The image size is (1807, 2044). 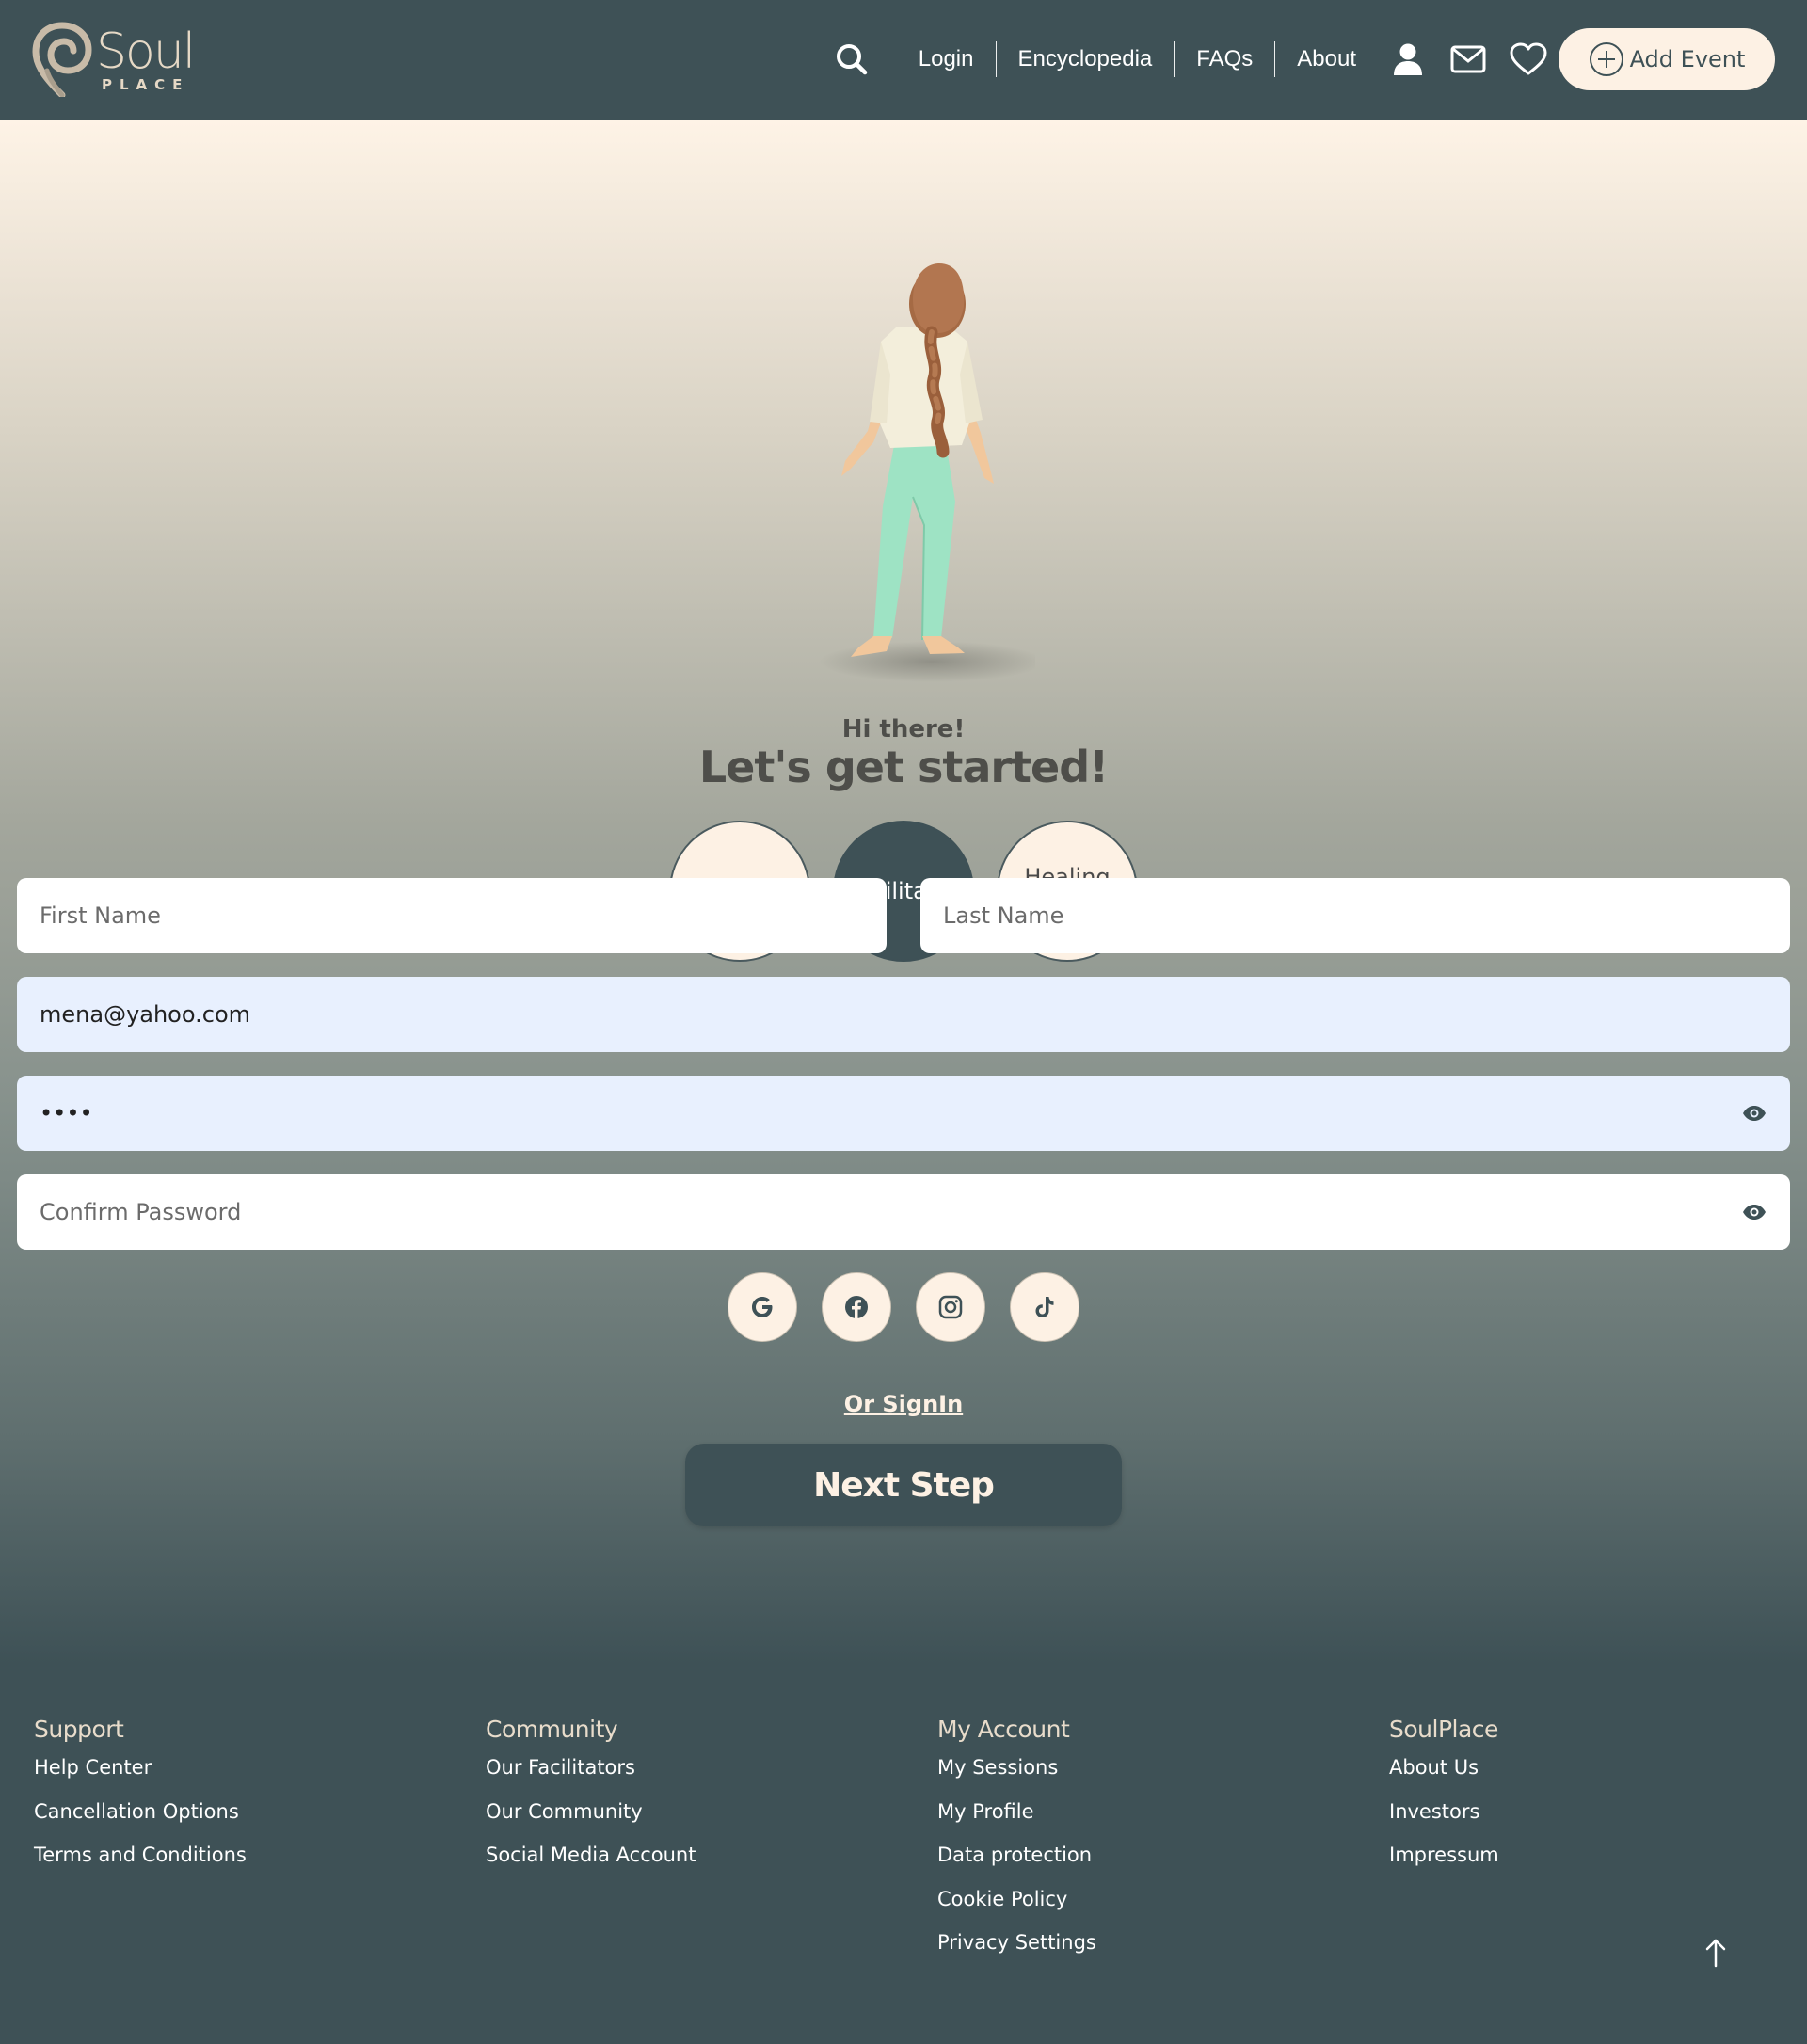 What do you see at coordinates (946, 59) in the screenshot?
I see `nav-login-link: Login` at bounding box center [946, 59].